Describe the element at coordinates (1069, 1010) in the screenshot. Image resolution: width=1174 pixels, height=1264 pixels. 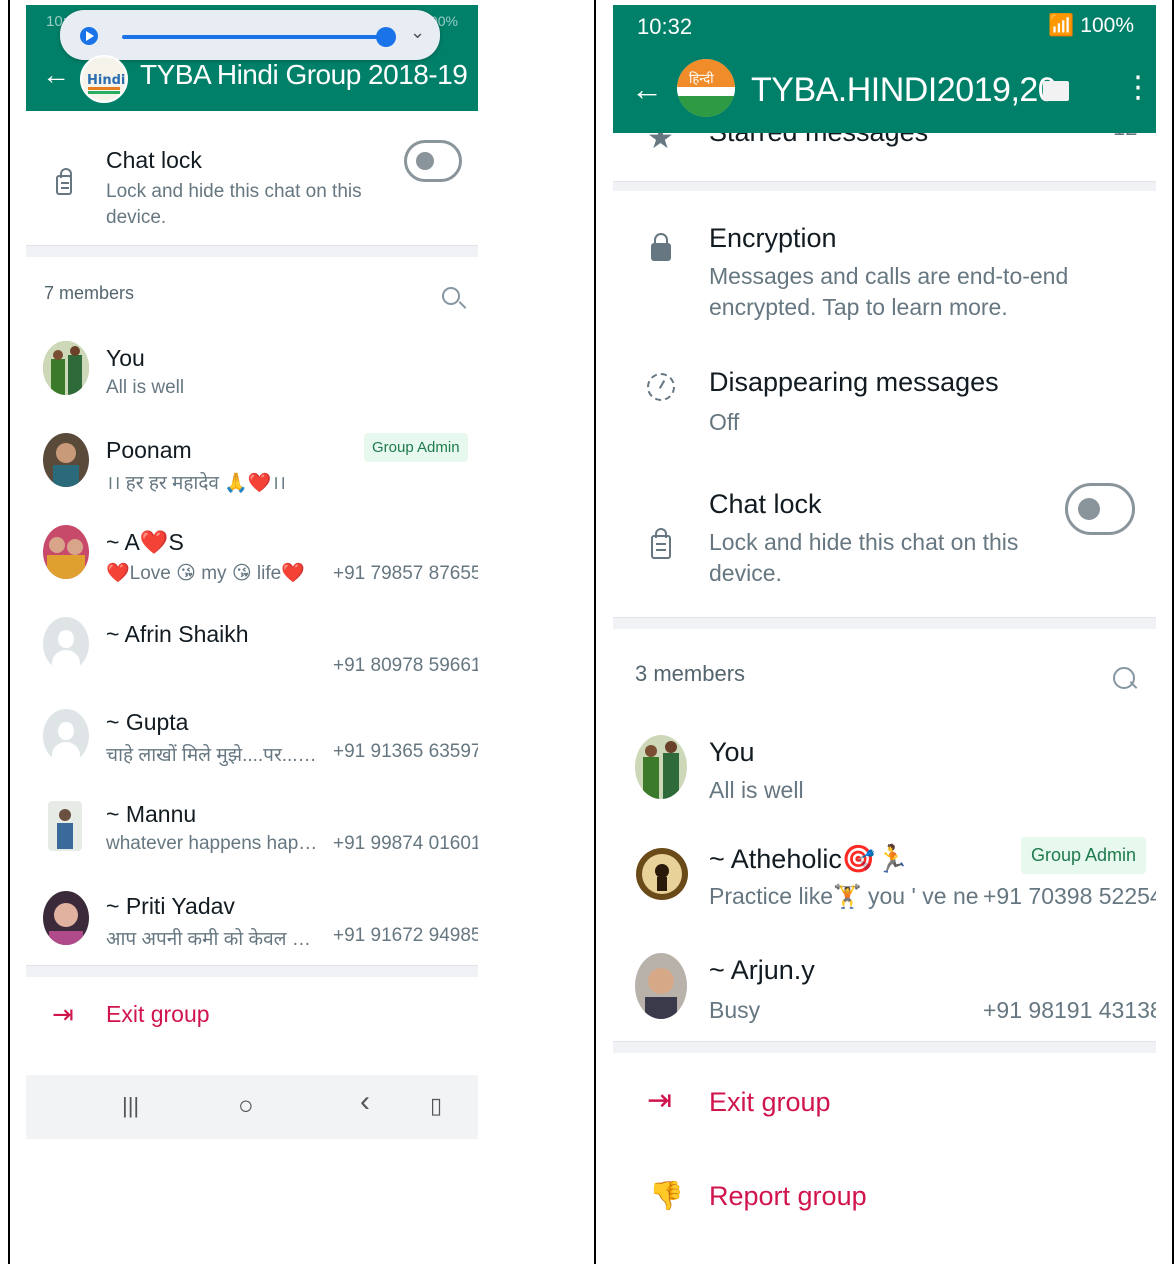
I see `member-phone: +91 98191 43138` at that location.